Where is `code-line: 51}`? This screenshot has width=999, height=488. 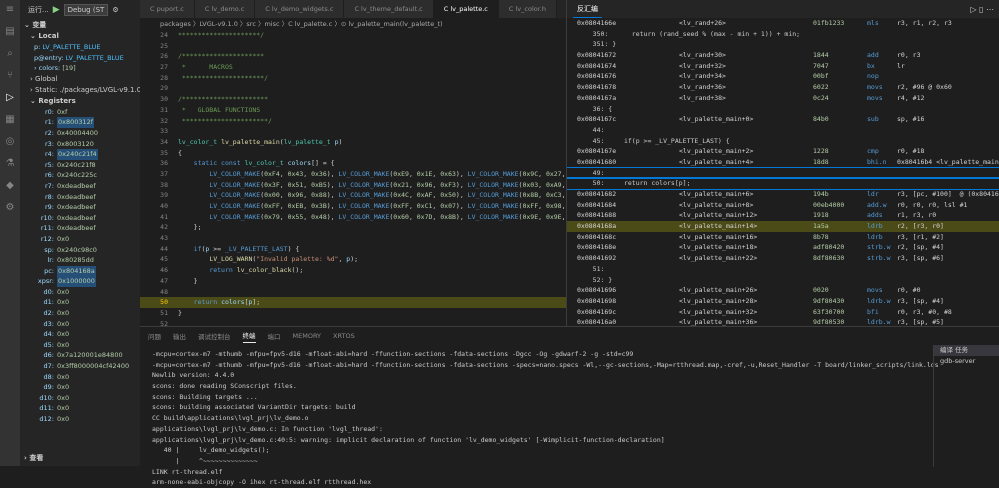
code-line: 51} is located at coordinates (353, 313).